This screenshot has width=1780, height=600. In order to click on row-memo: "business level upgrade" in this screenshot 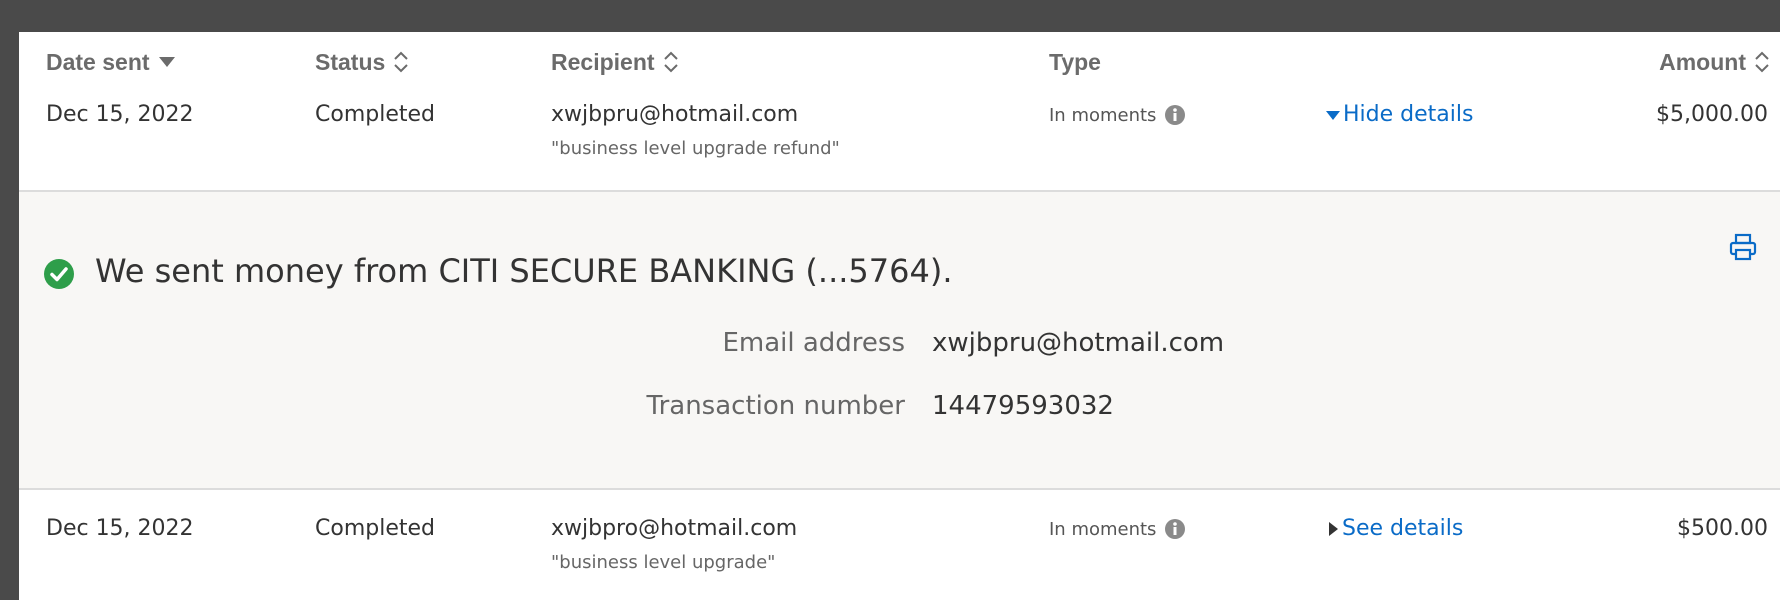, I will do `click(663, 562)`.